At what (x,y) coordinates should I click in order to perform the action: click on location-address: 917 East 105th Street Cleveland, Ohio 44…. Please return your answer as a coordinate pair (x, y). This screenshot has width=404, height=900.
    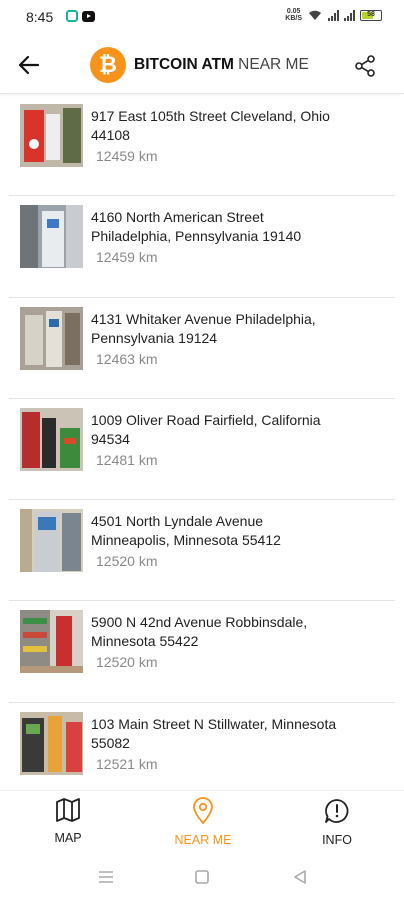
    Looking at the image, I should click on (210, 125).